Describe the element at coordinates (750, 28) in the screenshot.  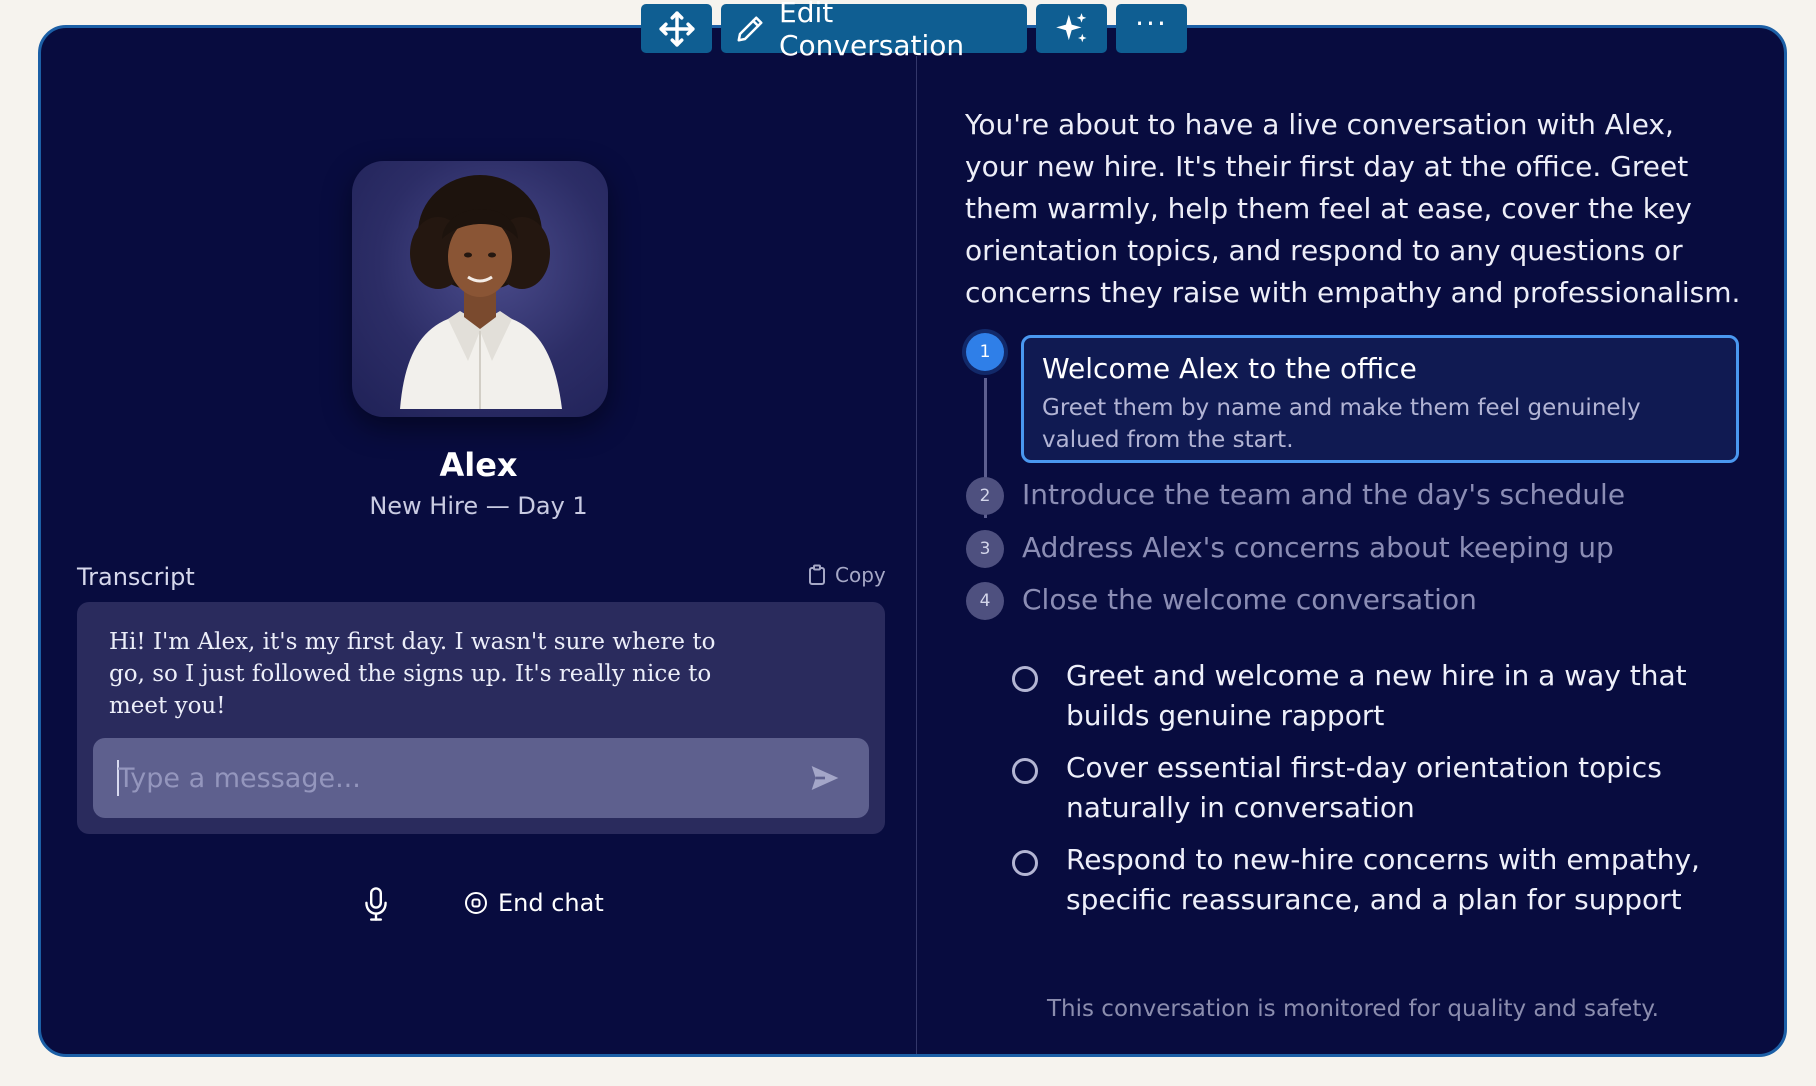
I see `pencil-icon` at that location.